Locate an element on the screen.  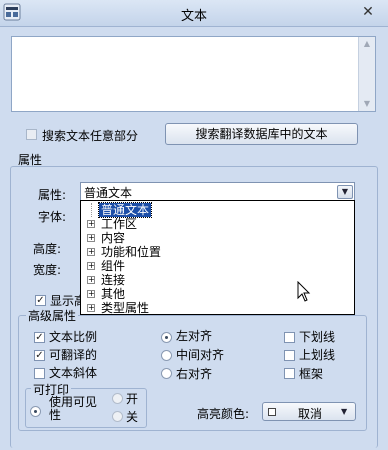
translatable-checkbox: ✓ is located at coordinates (39, 355).